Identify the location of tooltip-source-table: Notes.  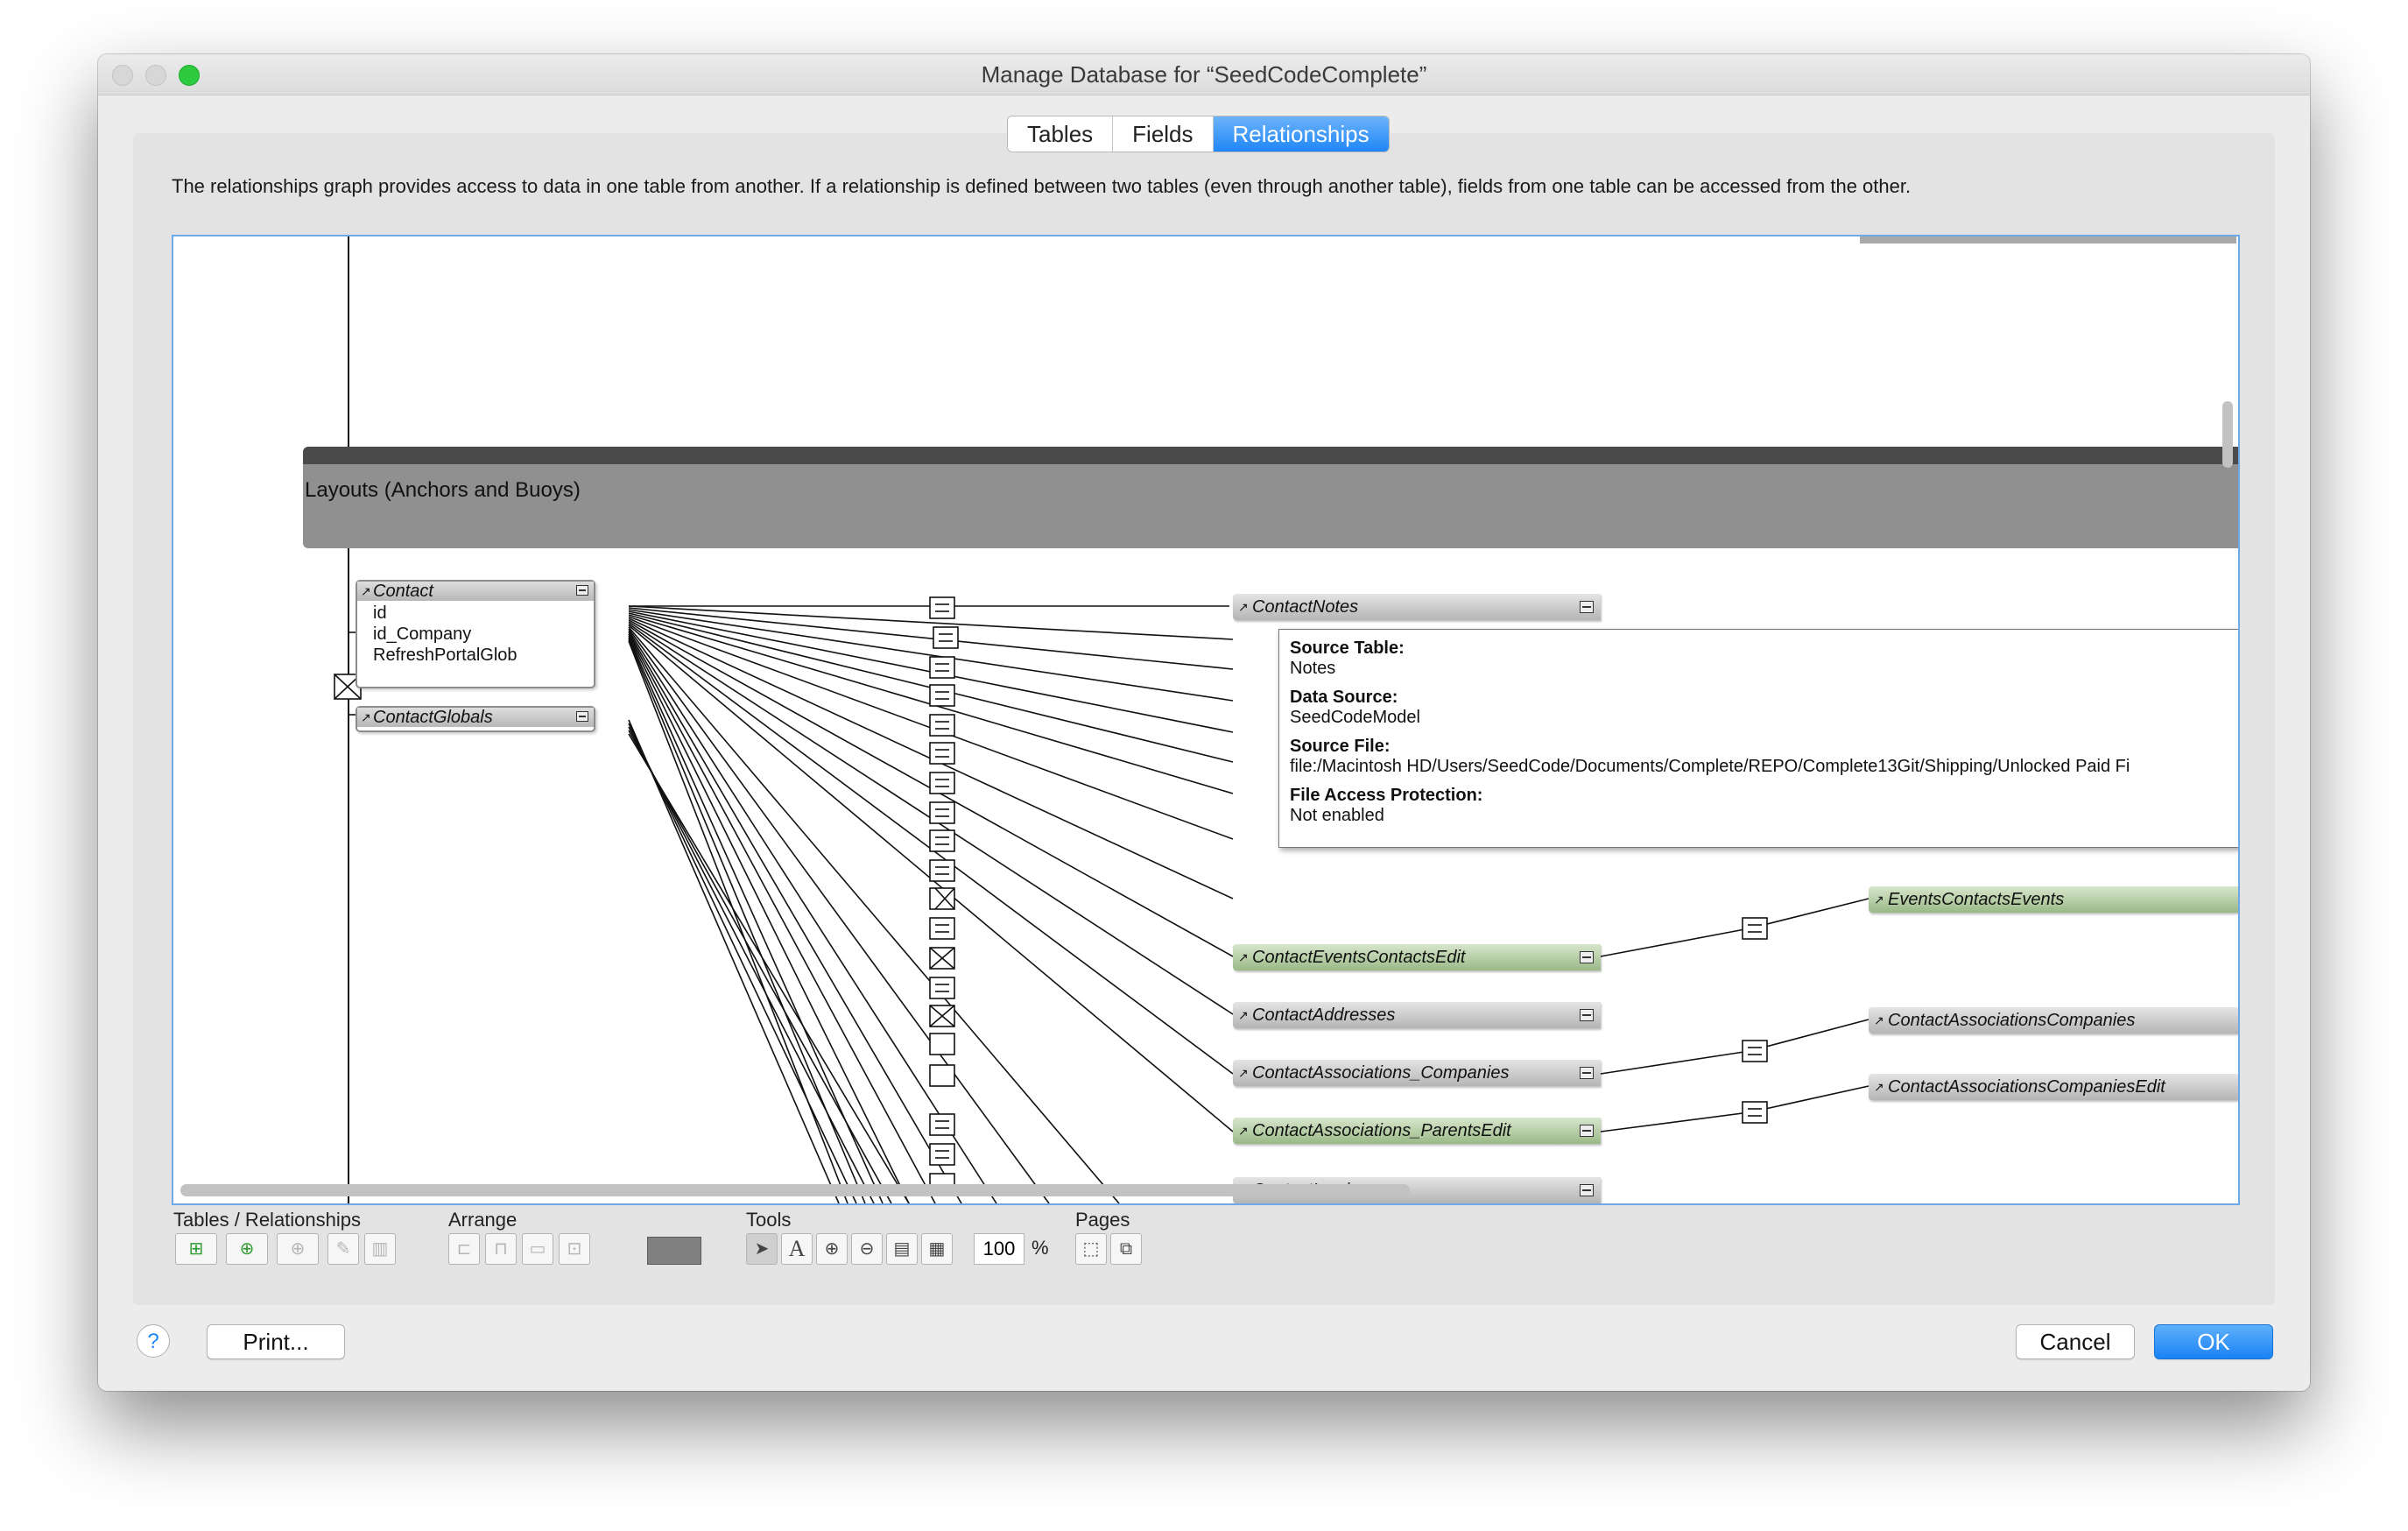
(1313, 668).